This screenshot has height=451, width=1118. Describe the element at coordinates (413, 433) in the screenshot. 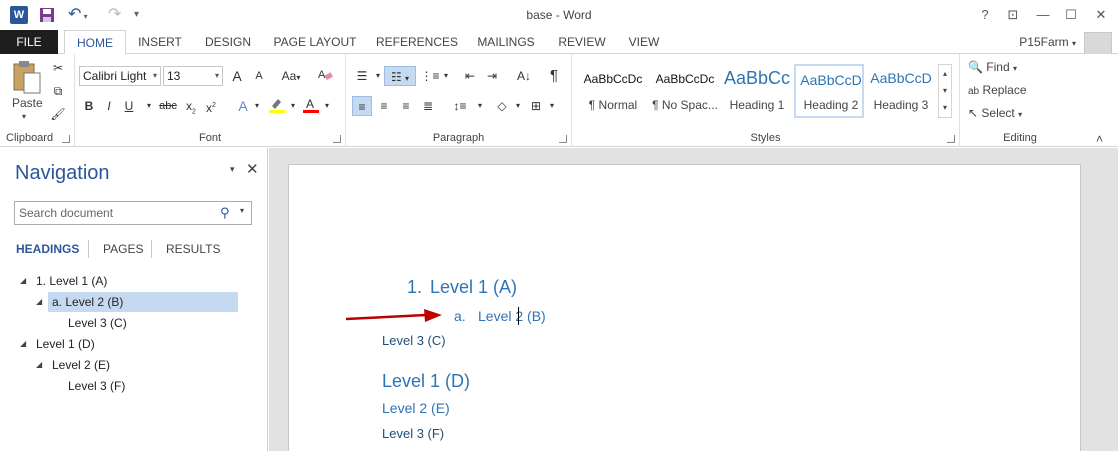

I see `doc-heading-3: Level 3 (F)` at that location.